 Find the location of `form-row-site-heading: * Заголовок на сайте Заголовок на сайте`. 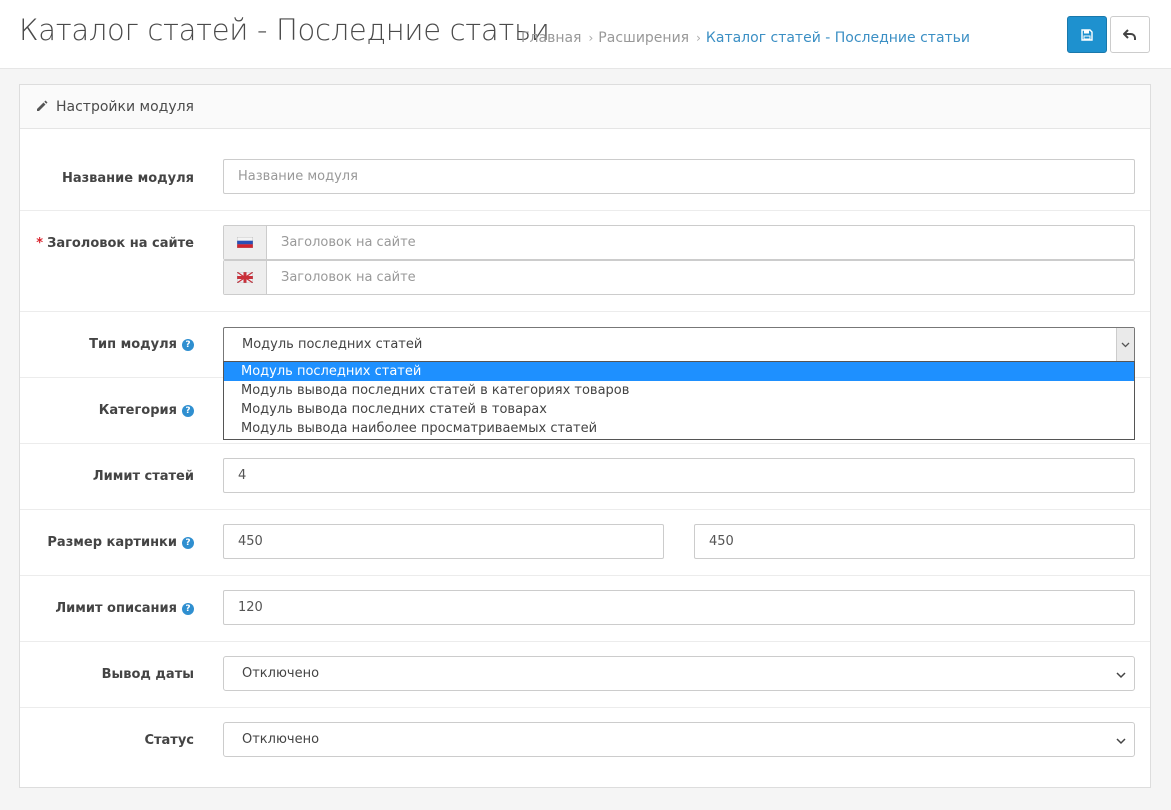

form-row-site-heading: * Заголовок на сайте Заголовок на сайте is located at coordinates (585, 261).